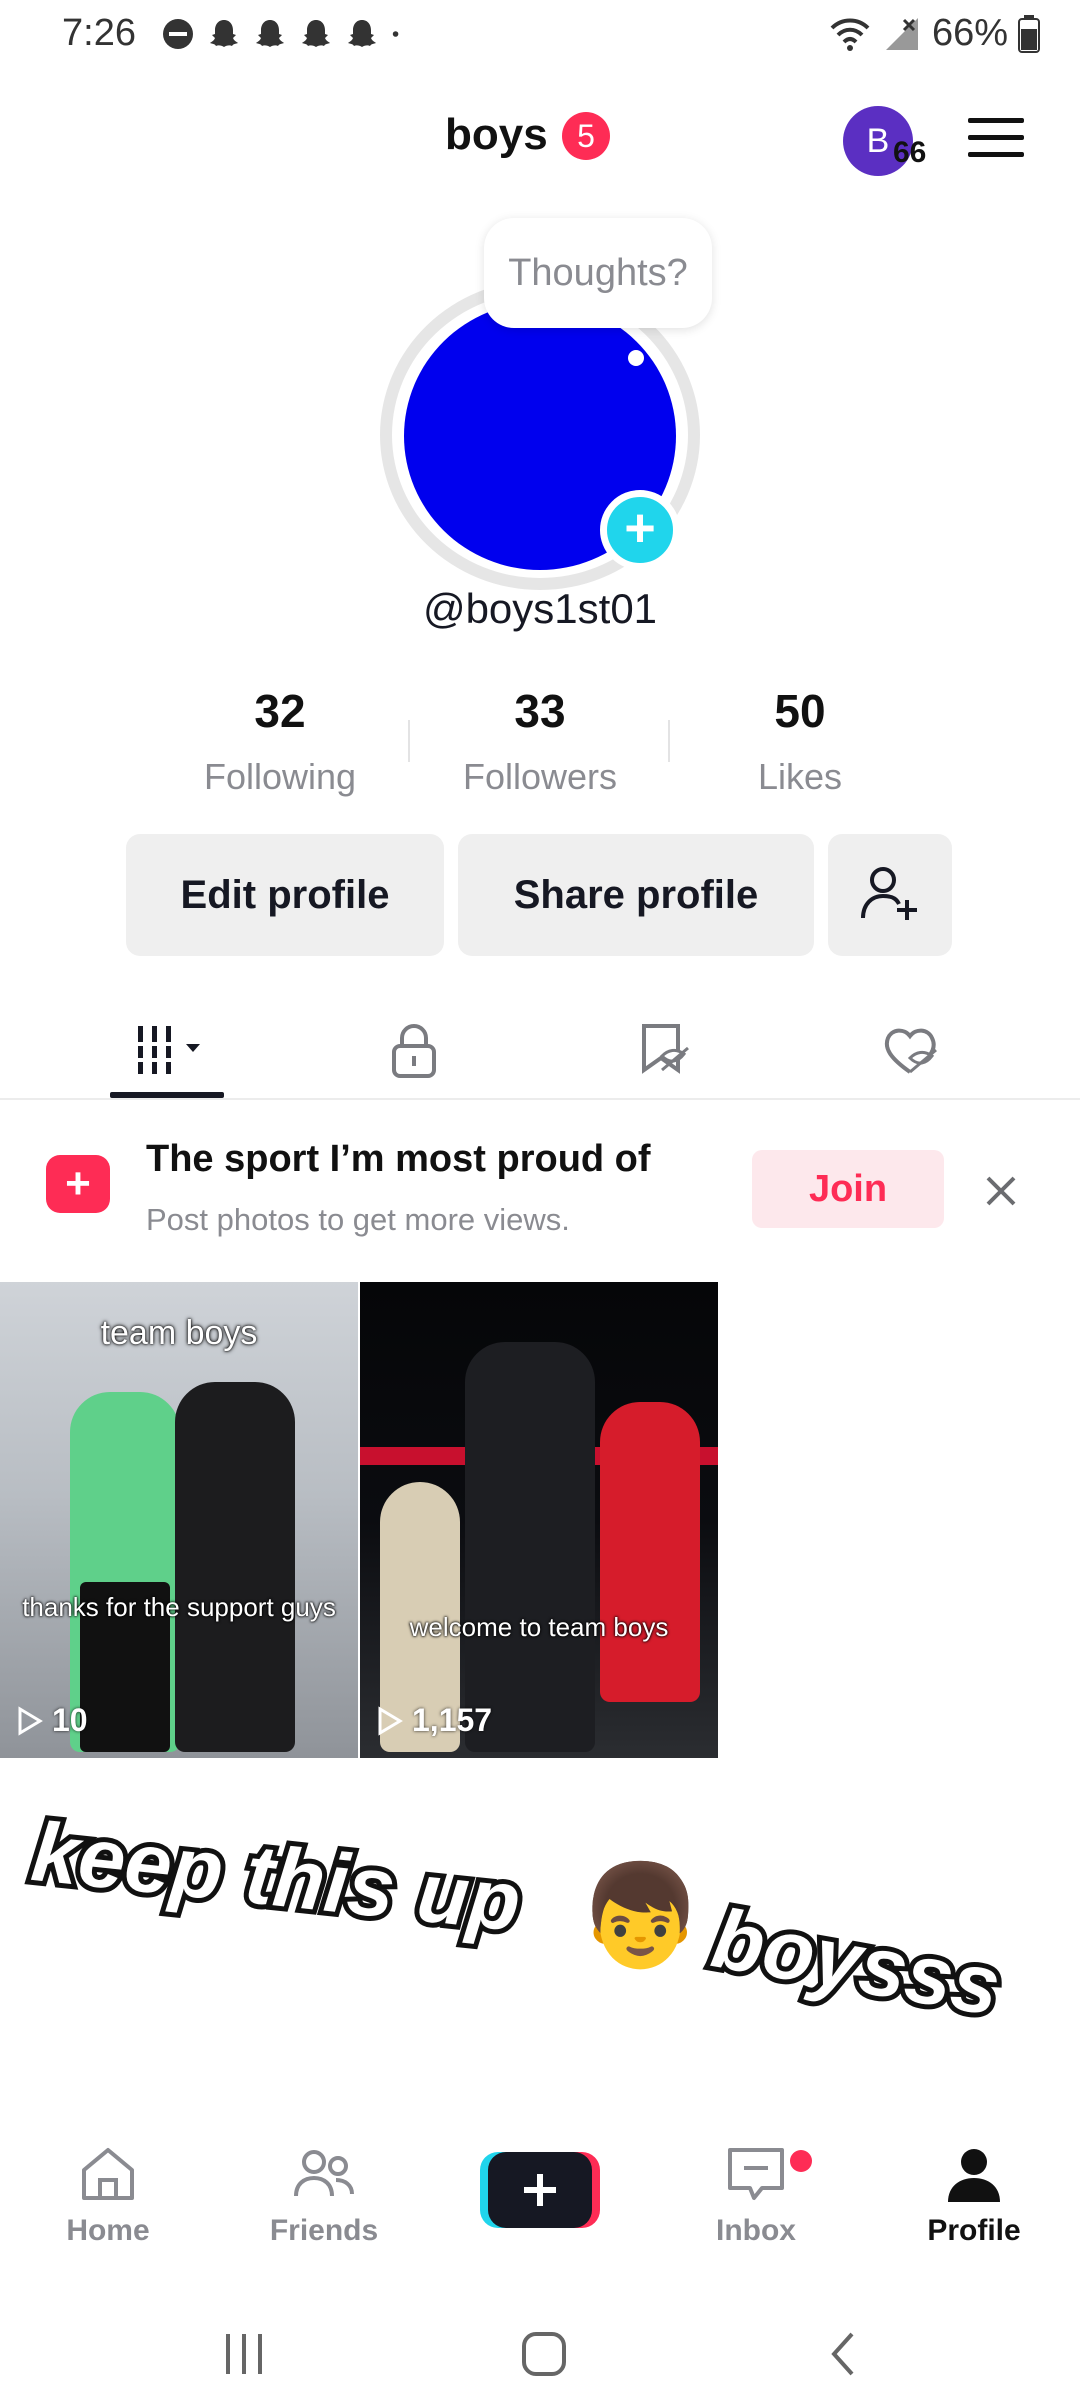 The image size is (1080, 2408). What do you see at coordinates (544, 2355) in the screenshot?
I see `home-button-icon` at bounding box center [544, 2355].